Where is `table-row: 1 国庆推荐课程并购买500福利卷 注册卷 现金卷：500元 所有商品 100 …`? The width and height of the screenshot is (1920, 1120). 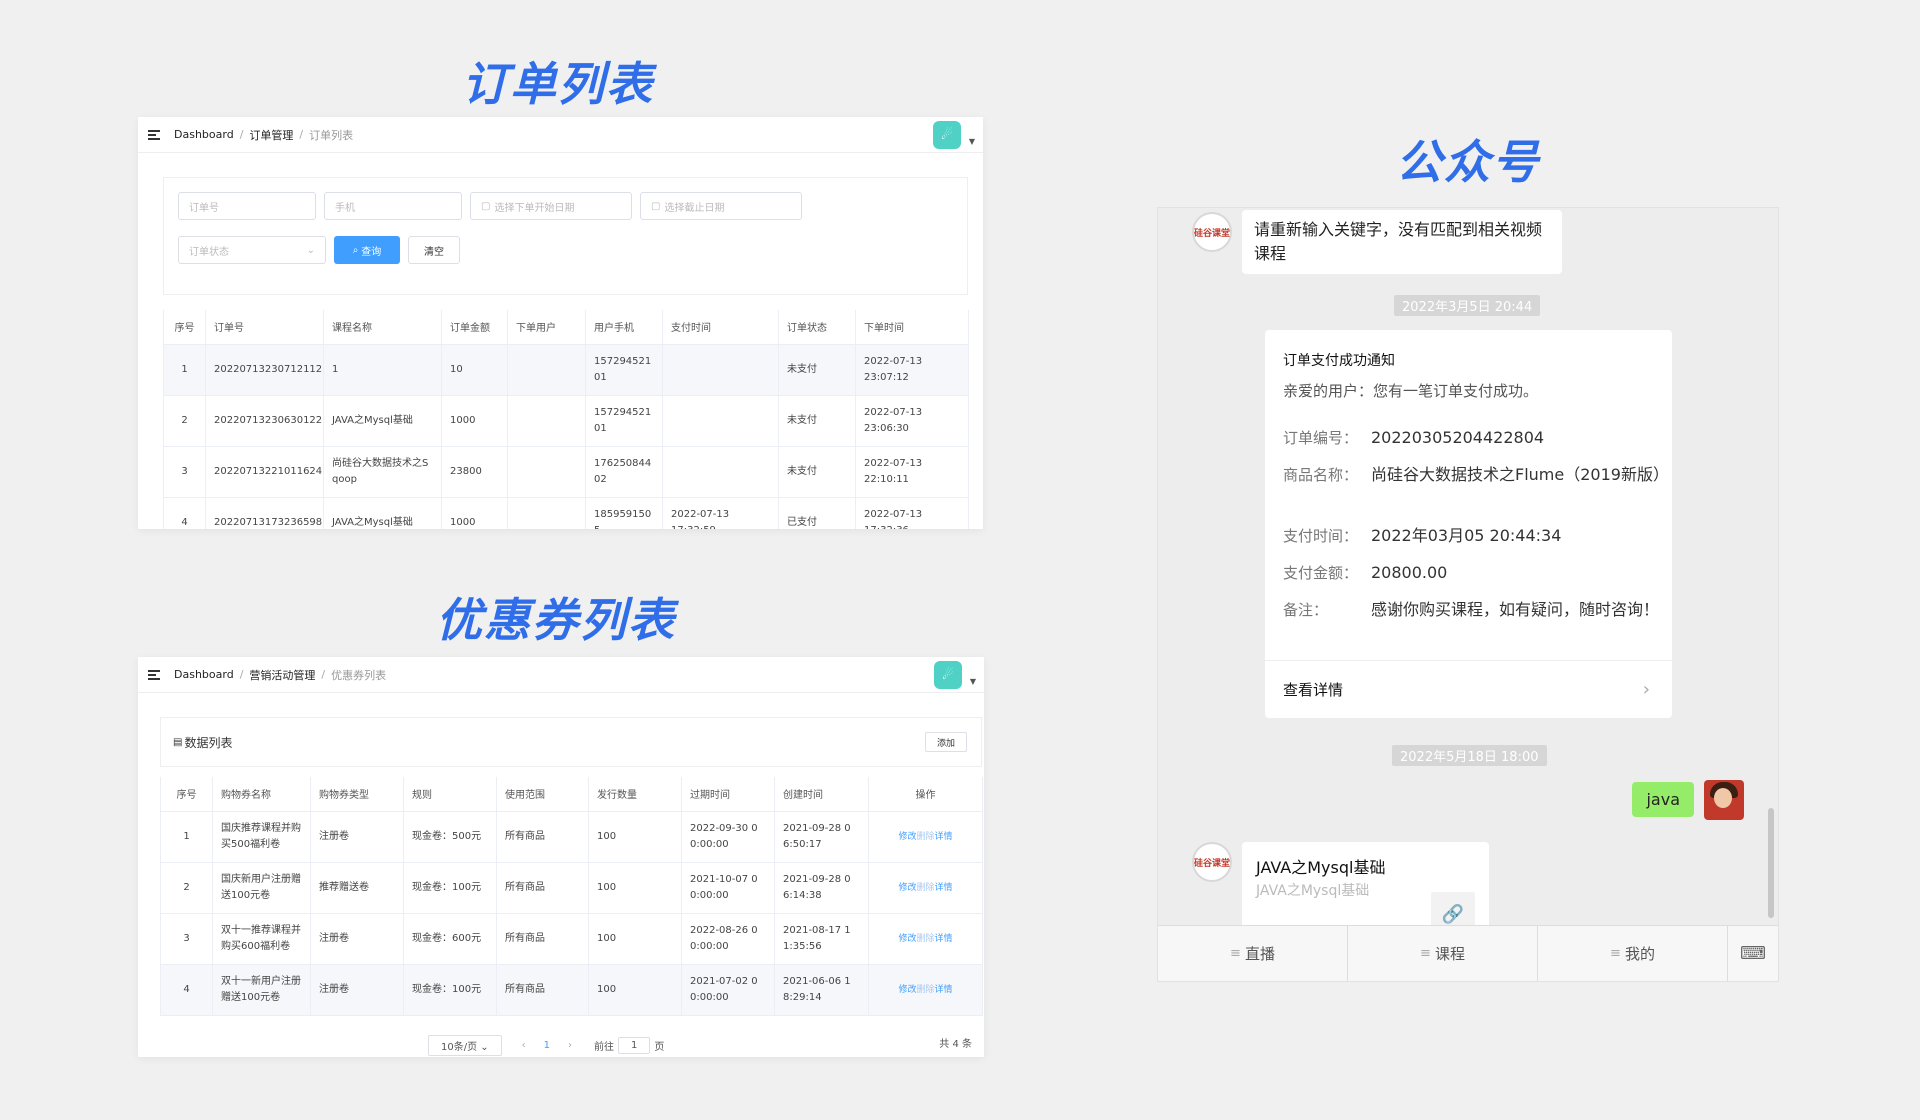 table-row: 1 国庆推荐课程并购买500福利卷 注册卷 现金卷：500元 所有商品 100 … is located at coordinates (571, 837).